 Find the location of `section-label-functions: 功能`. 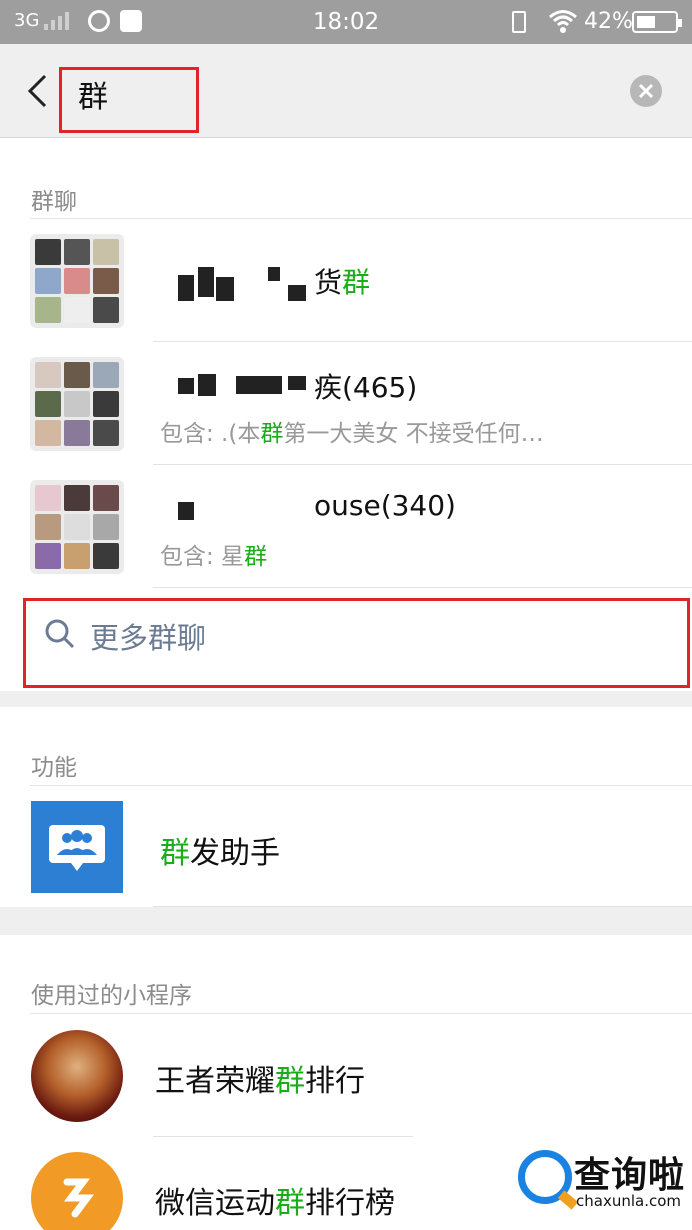

section-label-functions: 功能 is located at coordinates (54, 768).